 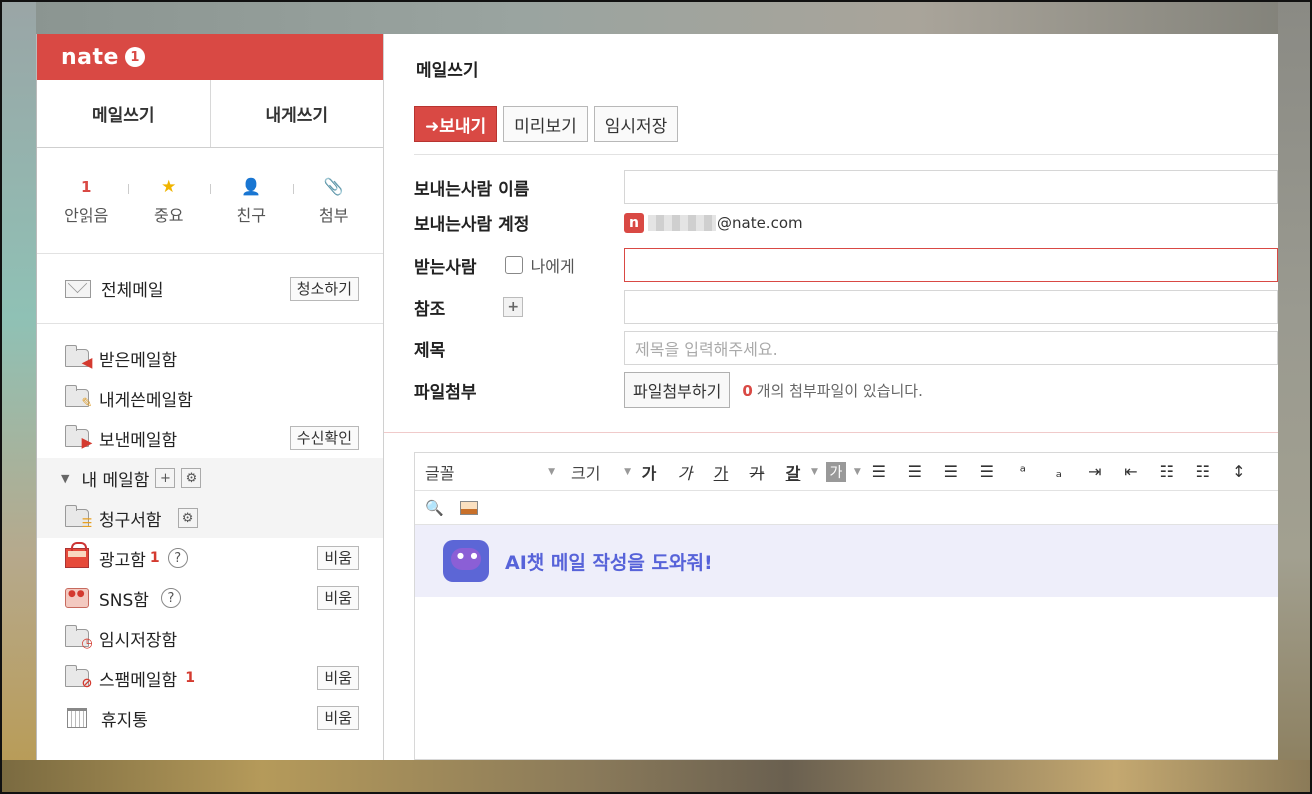 What do you see at coordinates (513, 265) in the screenshot?
I see `to-me-checkbox` at bounding box center [513, 265].